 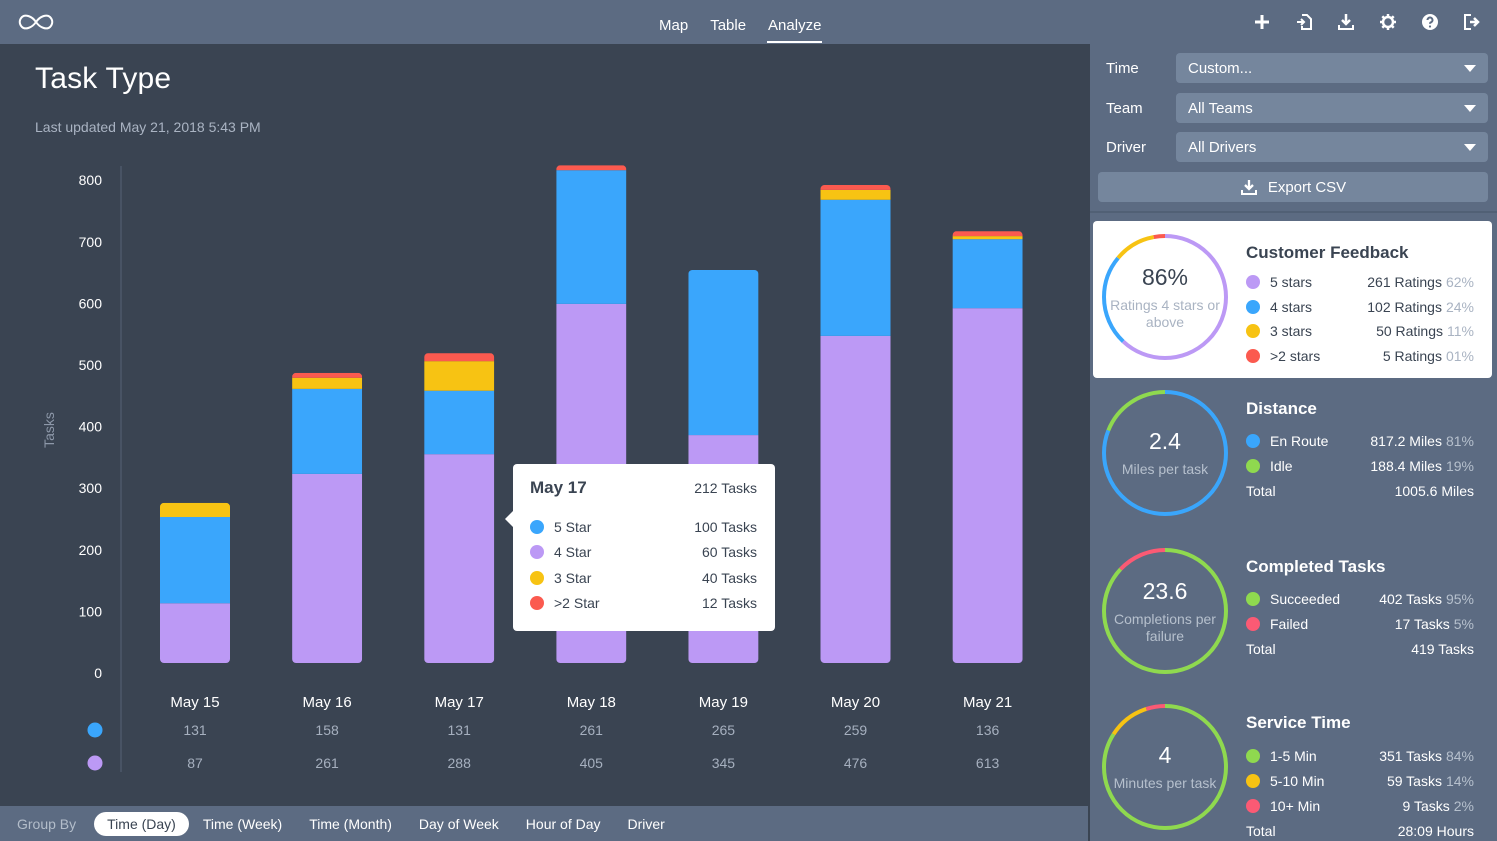 What do you see at coordinates (577, 603) in the screenshot?
I see `tooltip-row-label: >2 Star` at bounding box center [577, 603].